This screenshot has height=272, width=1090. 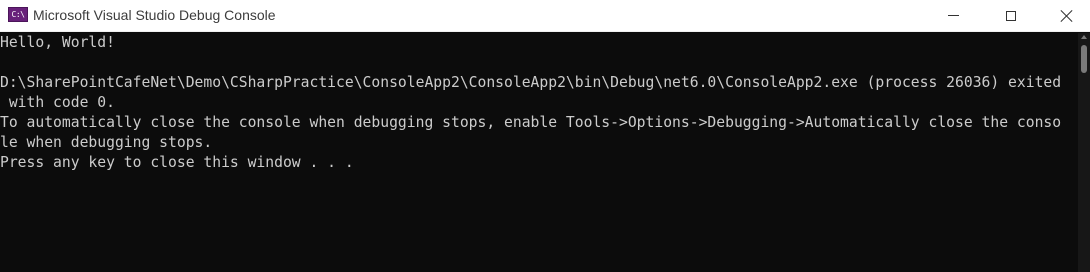 I want to click on close-icon, so click(x=1067, y=16).